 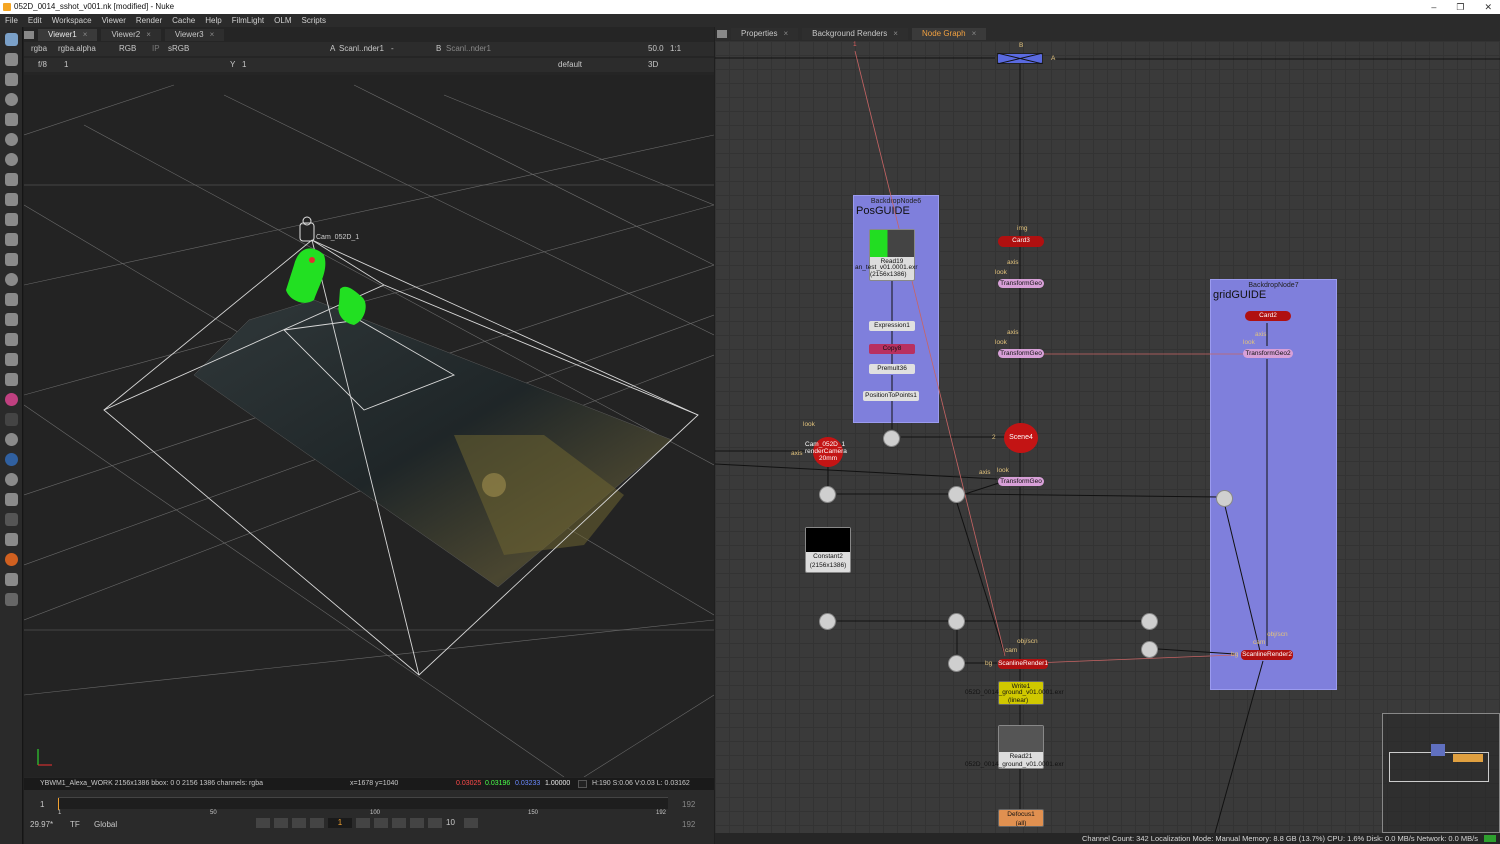 I want to click on 3d-icon, so click(x=11, y=239).